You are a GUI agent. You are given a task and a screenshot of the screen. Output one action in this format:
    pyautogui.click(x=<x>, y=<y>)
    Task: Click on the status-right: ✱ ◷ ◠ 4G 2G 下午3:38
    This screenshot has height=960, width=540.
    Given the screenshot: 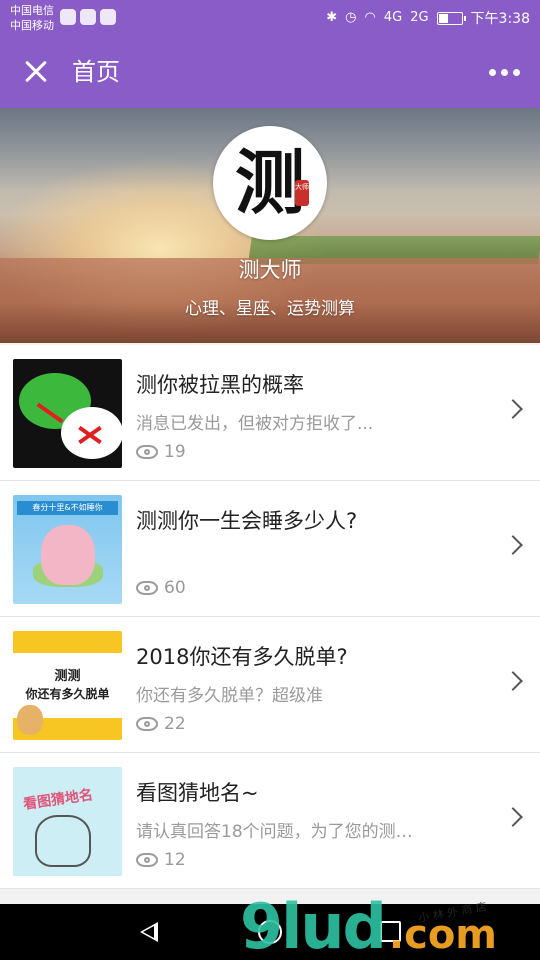 What is the action you would take?
    pyautogui.click(x=428, y=18)
    